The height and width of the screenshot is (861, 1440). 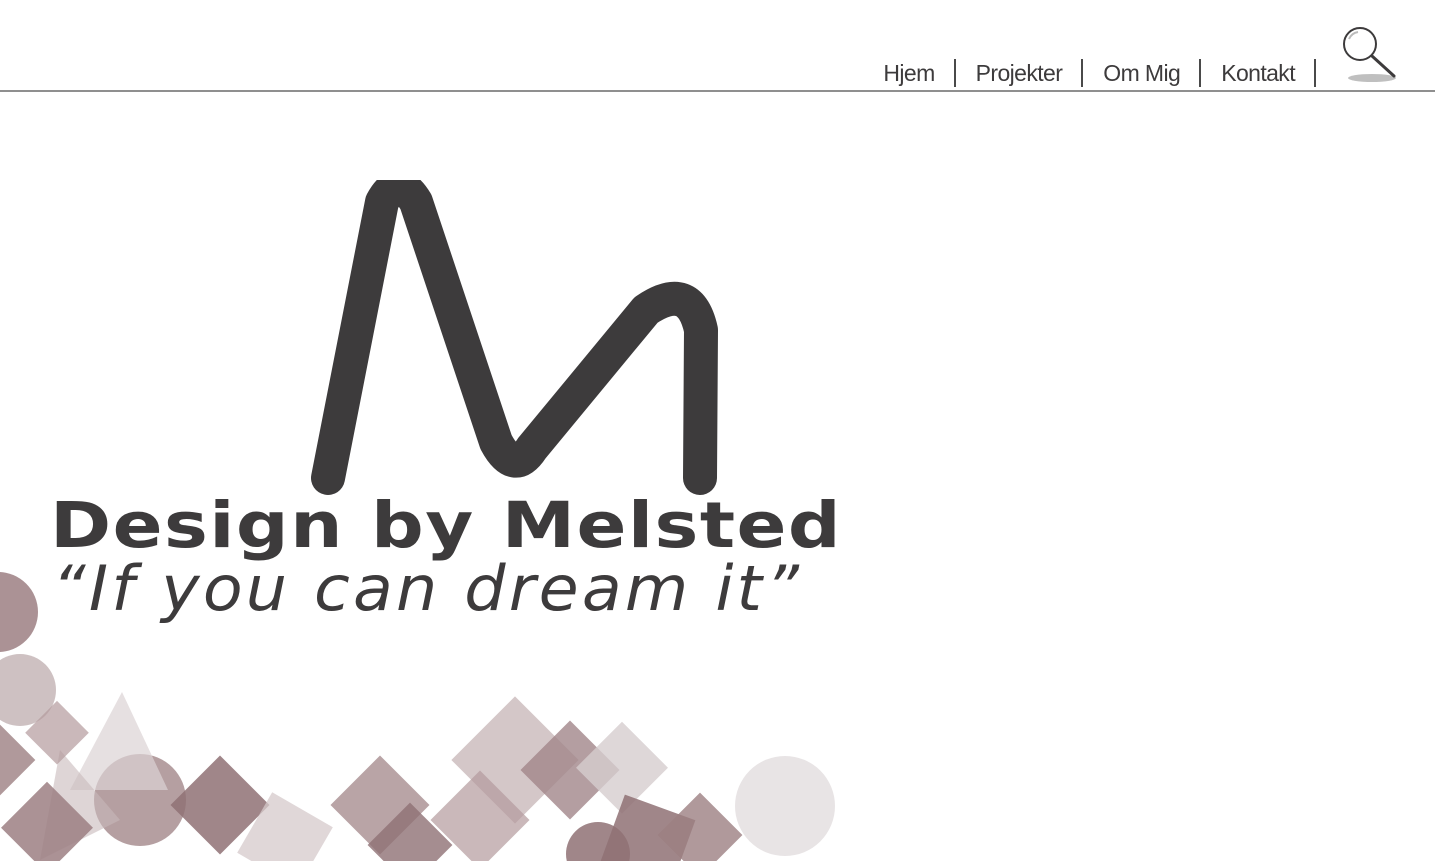 I want to click on nav-link-kontakt: Kontakt, so click(x=1258, y=73).